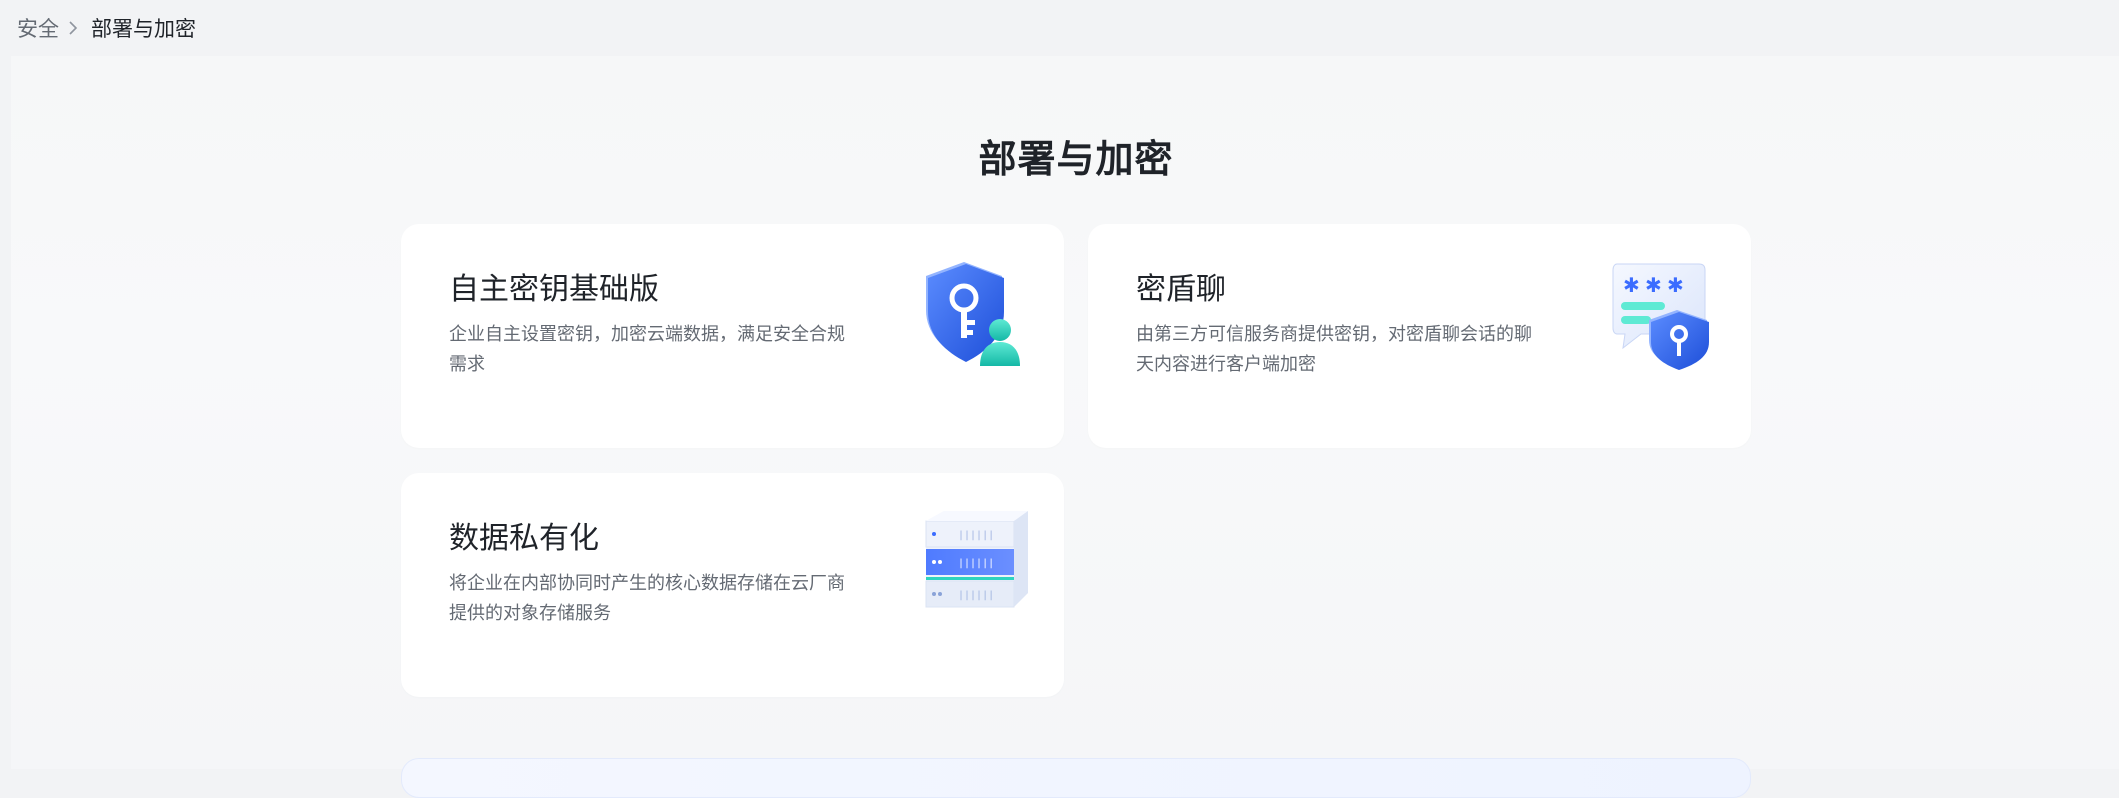 This screenshot has height=798, width=2119. I want to click on chat-bubble-shield-icon: ✱ ✱ ✱, so click(1663, 314).